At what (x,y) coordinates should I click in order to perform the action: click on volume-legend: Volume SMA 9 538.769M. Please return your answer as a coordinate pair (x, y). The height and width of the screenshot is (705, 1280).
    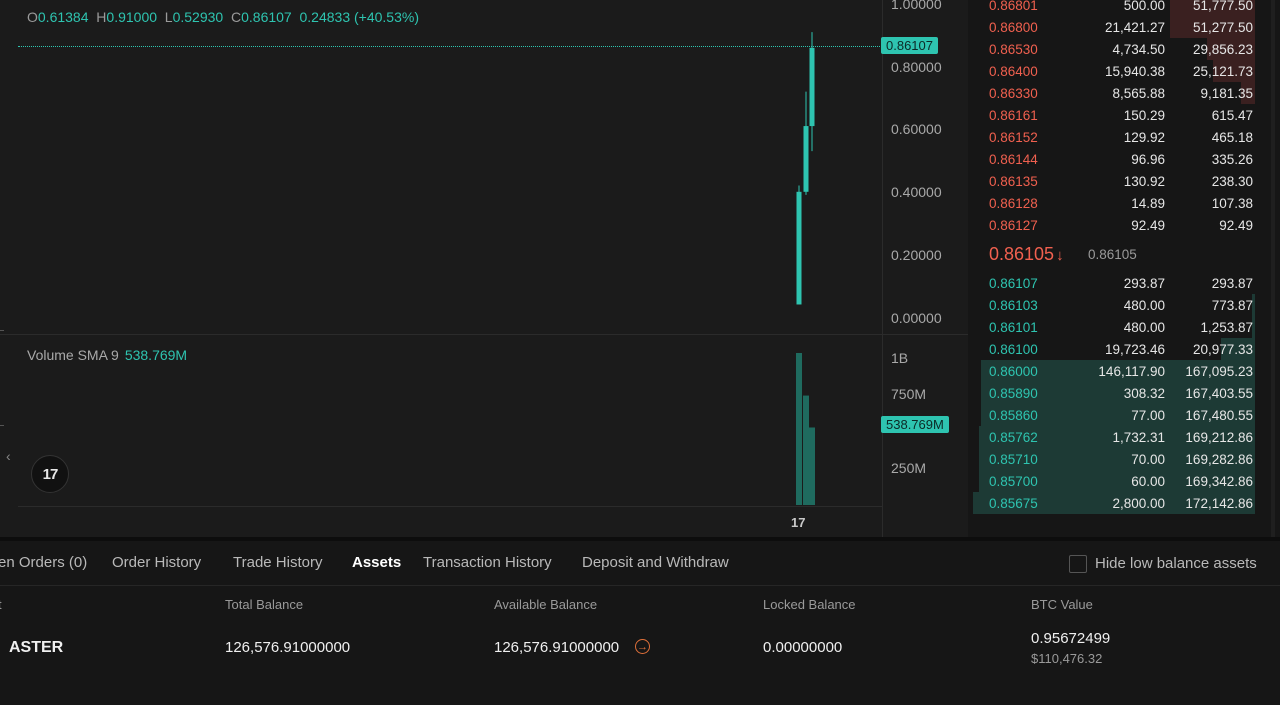
    Looking at the image, I should click on (107, 355).